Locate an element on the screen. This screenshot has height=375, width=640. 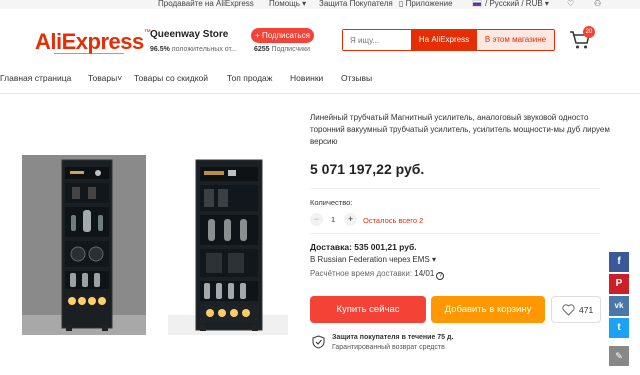
app-link: ▯ Приложение is located at coordinates (426, 4).